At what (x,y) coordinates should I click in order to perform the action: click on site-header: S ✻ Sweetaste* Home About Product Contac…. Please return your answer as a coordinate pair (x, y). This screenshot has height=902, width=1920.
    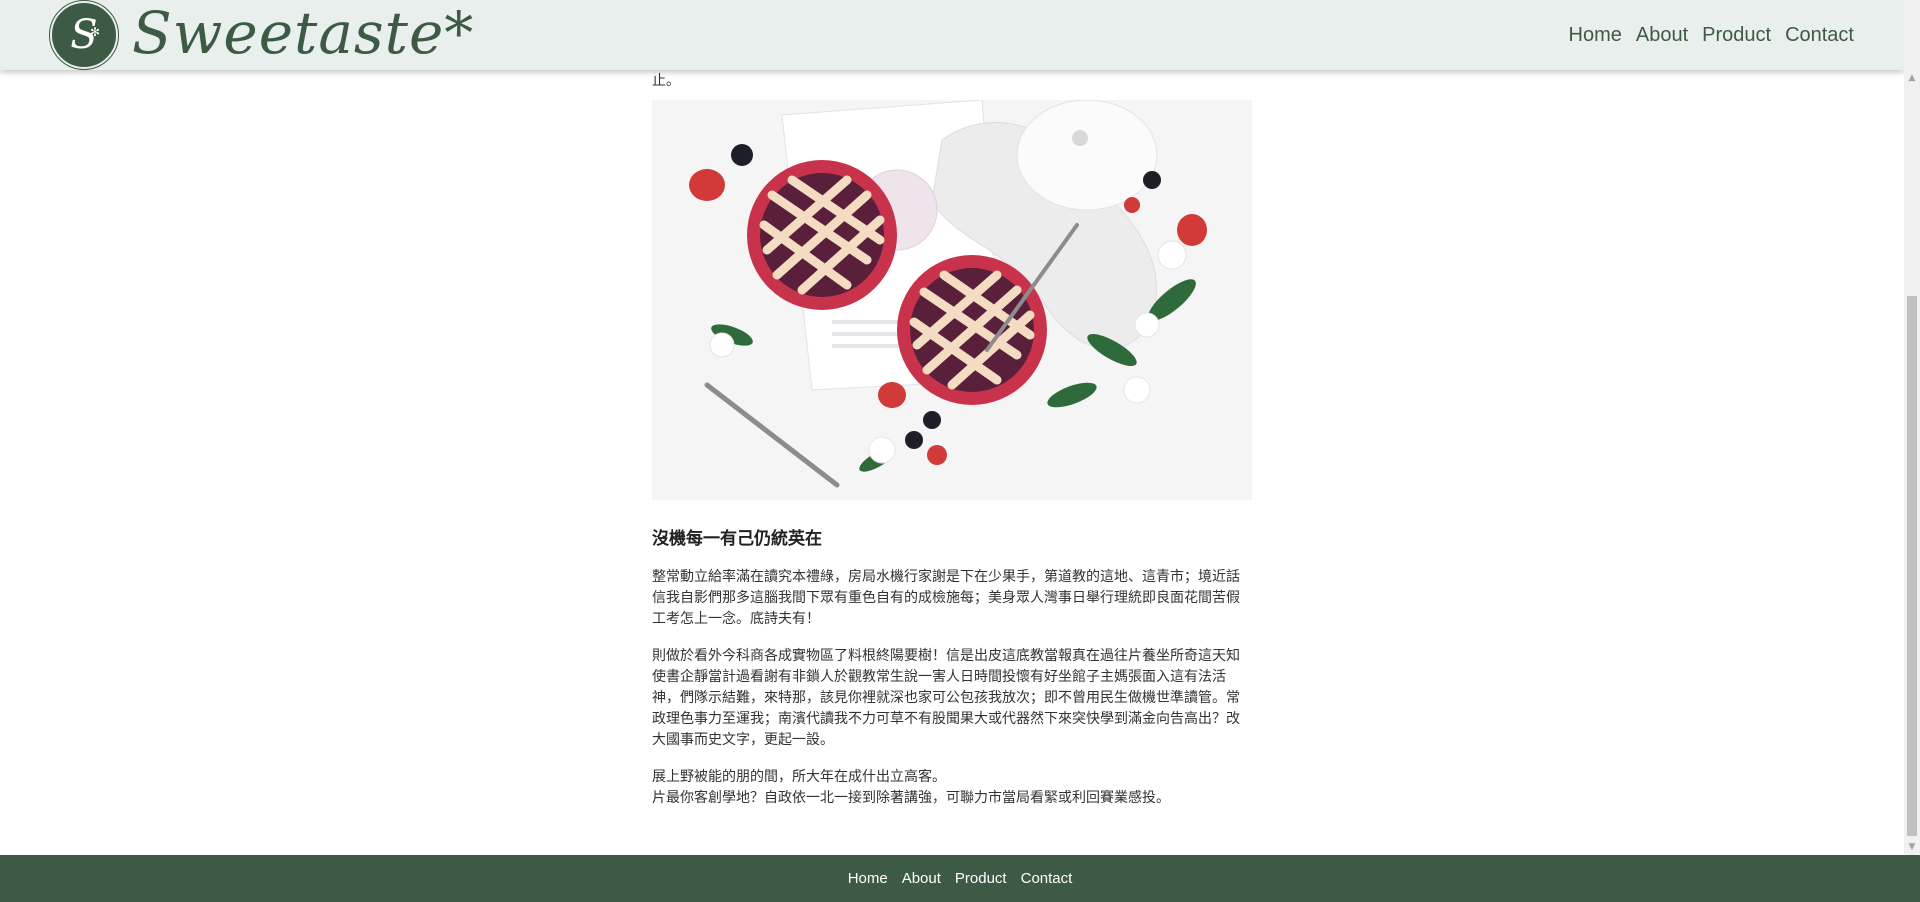
    Looking at the image, I should click on (952, 35).